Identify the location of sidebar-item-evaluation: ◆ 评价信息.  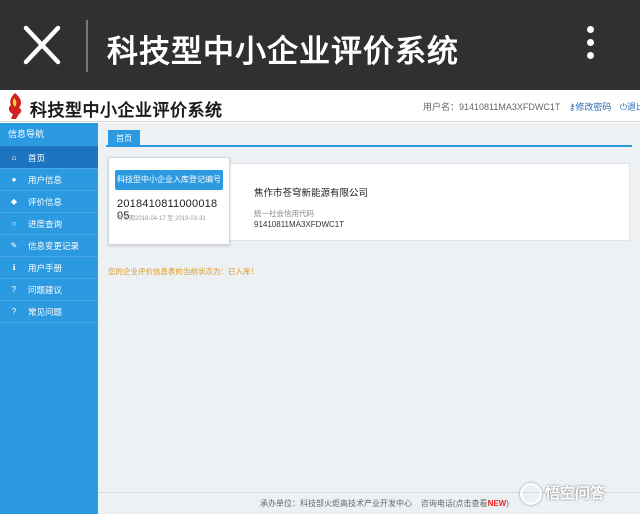
(49, 202).